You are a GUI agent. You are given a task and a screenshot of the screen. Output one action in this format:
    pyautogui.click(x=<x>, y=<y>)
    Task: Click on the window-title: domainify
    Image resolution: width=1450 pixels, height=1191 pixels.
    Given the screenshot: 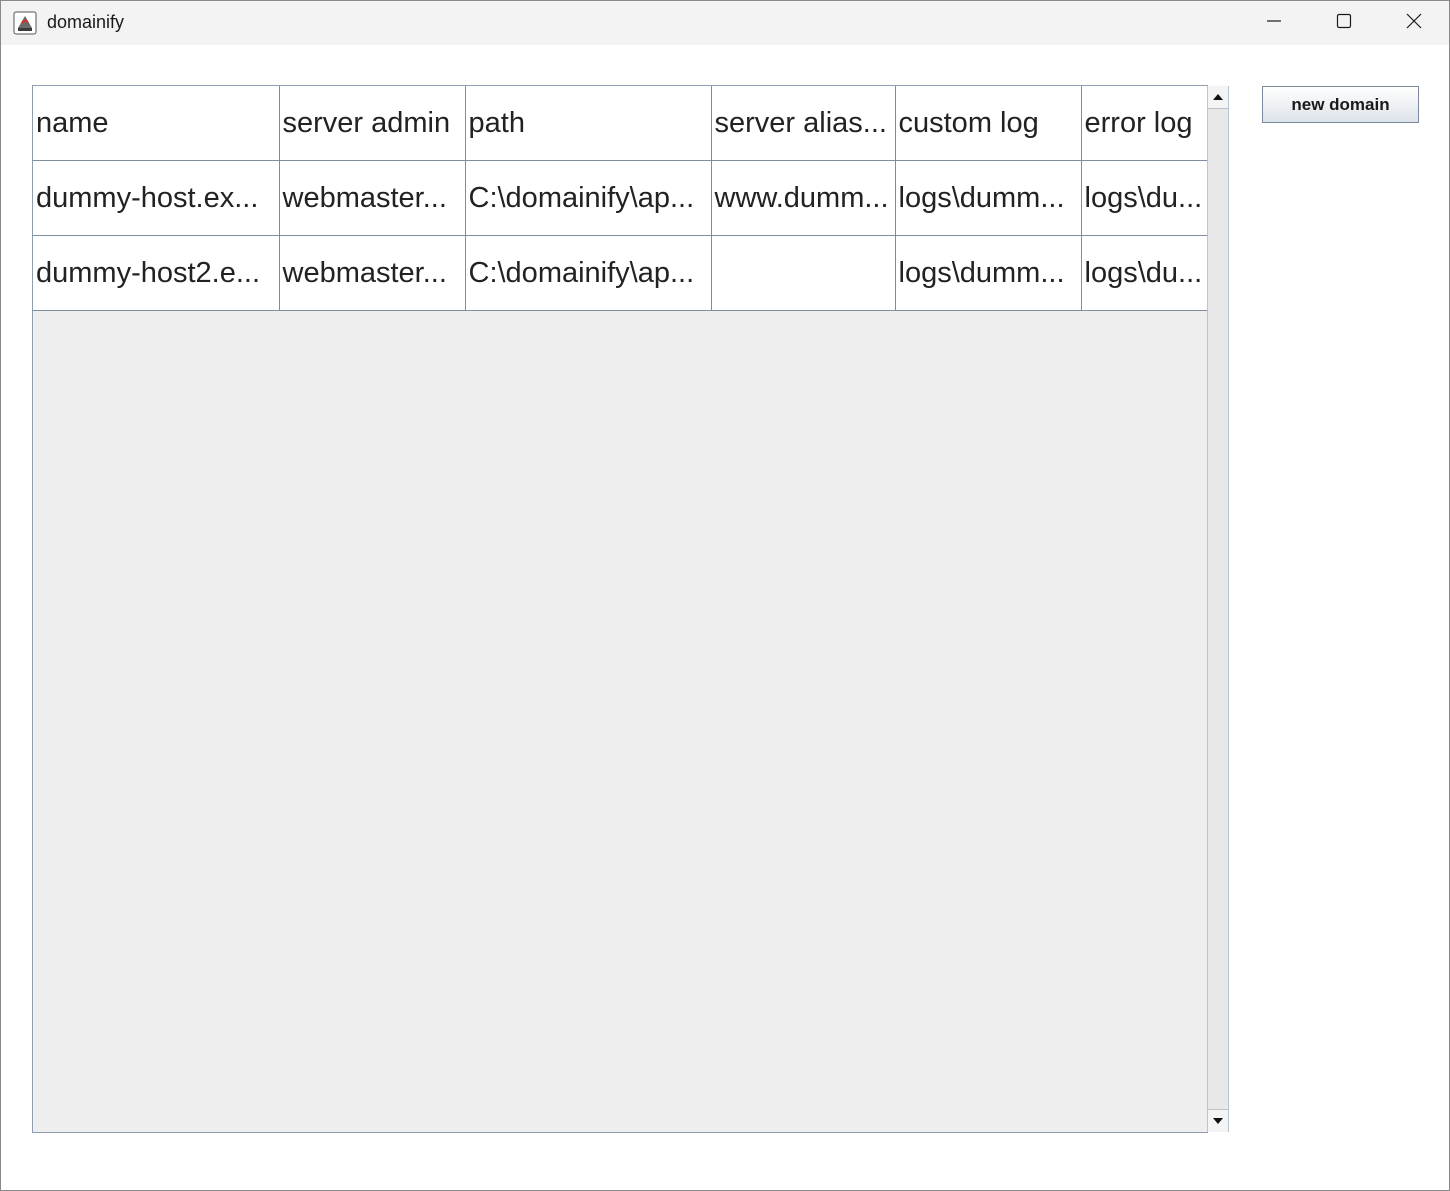 What is the action you would take?
    pyautogui.click(x=86, y=22)
    